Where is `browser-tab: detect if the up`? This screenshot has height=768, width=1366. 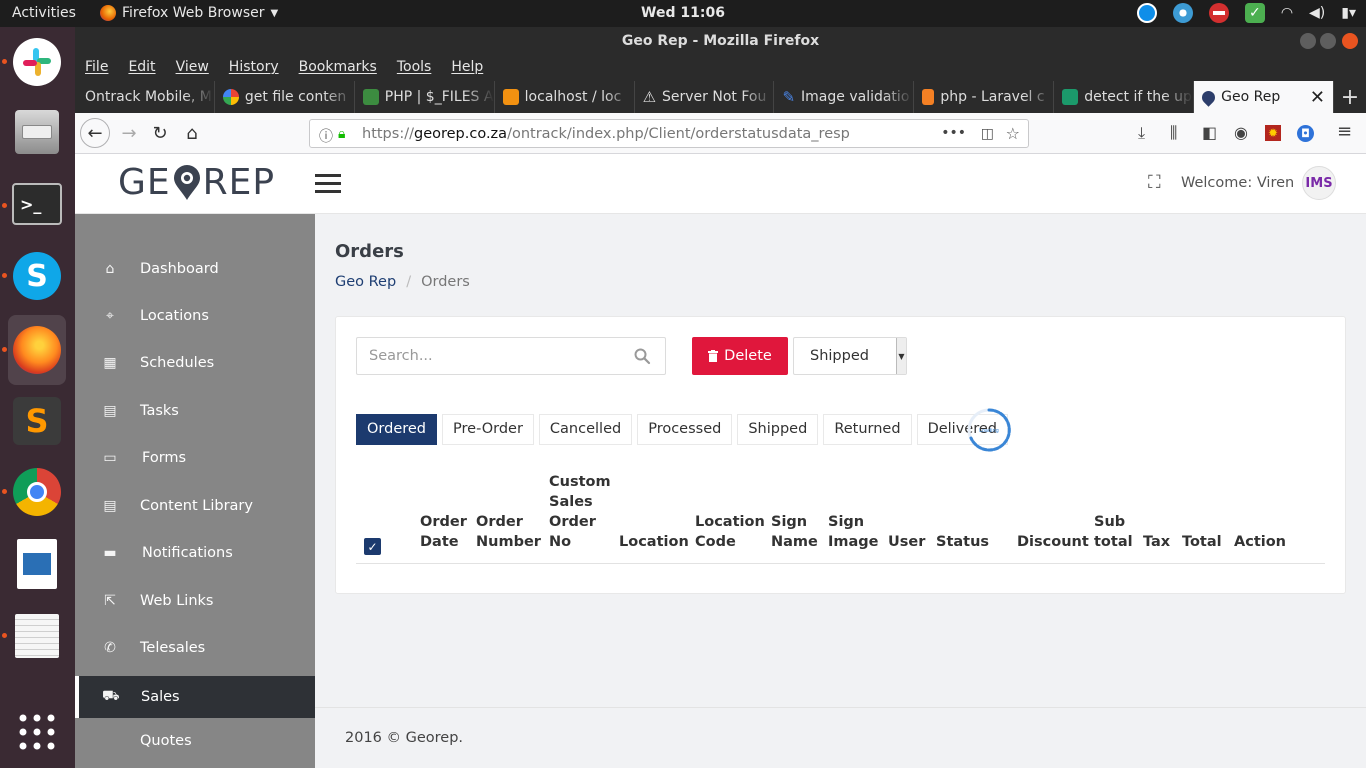 browser-tab: detect if the up is located at coordinates (1124, 97).